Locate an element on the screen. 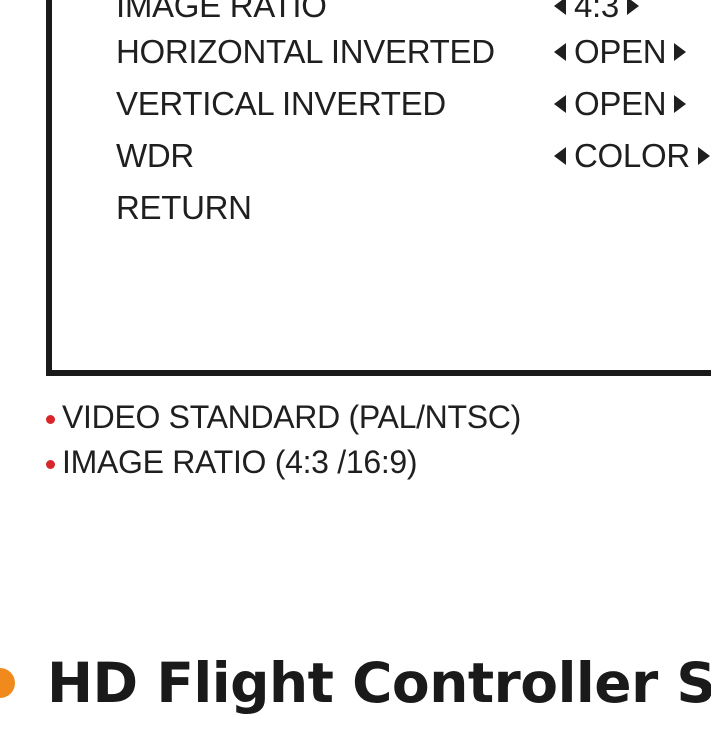 Image resolution: width=711 pixels, height=731 pixels. heading-bullet-icon is located at coordinates (7, 683).